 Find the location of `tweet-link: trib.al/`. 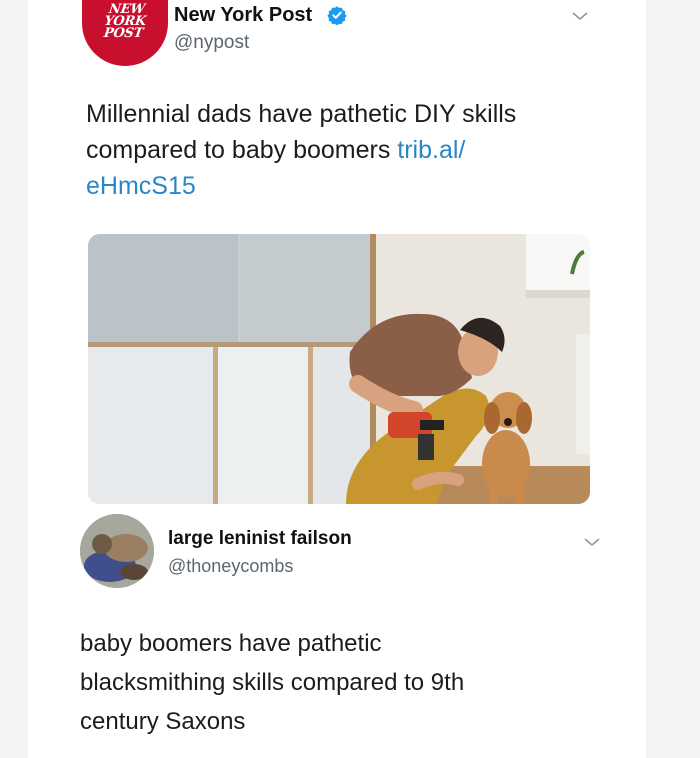

tweet-link: trib.al/ is located at coordinates (431, 150).